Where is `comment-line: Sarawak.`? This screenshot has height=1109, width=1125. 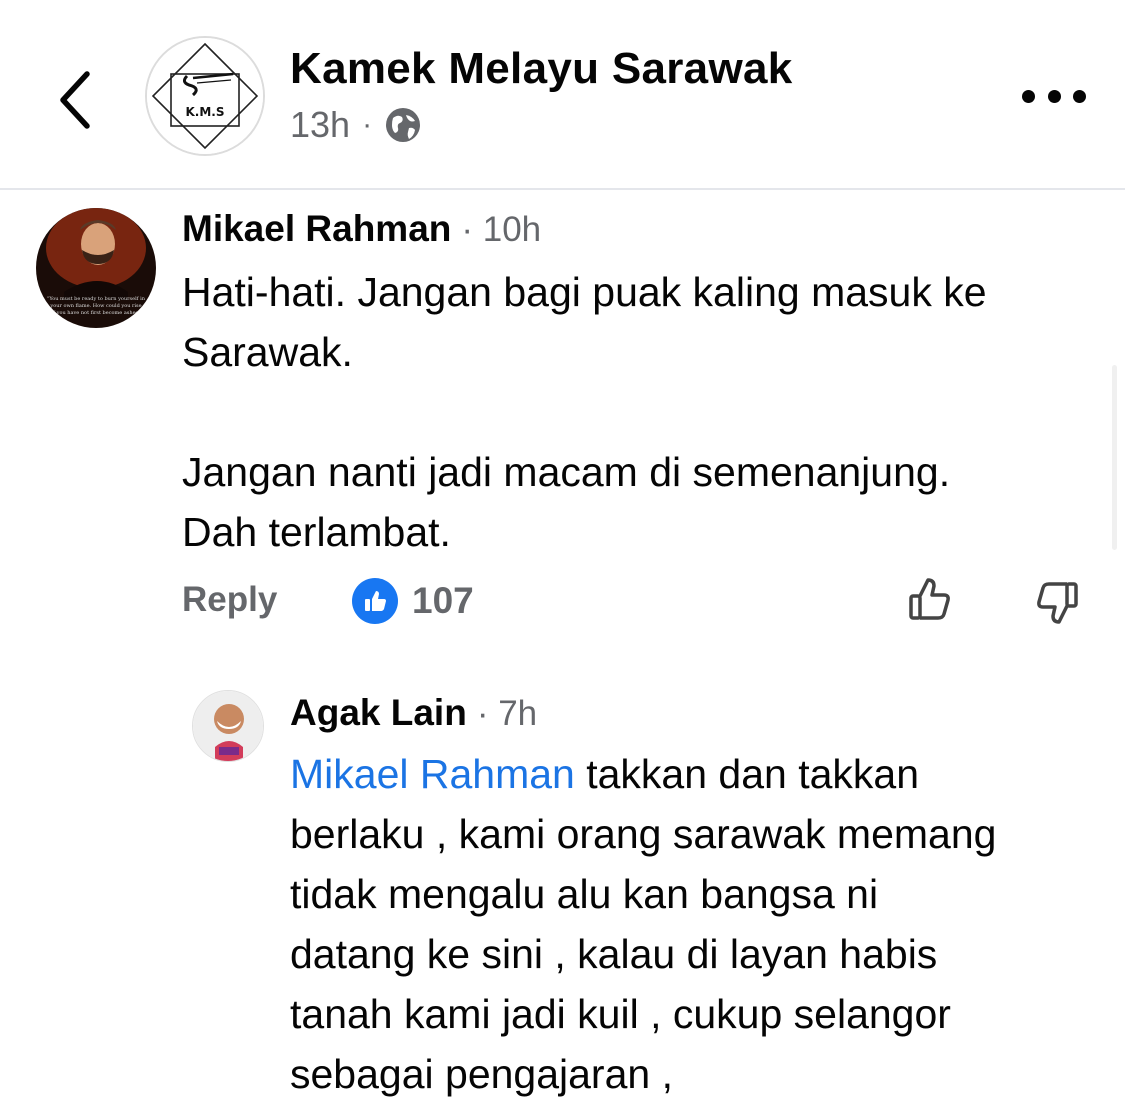 comment-line: Sarawak. is located at coordinates (267, 352).